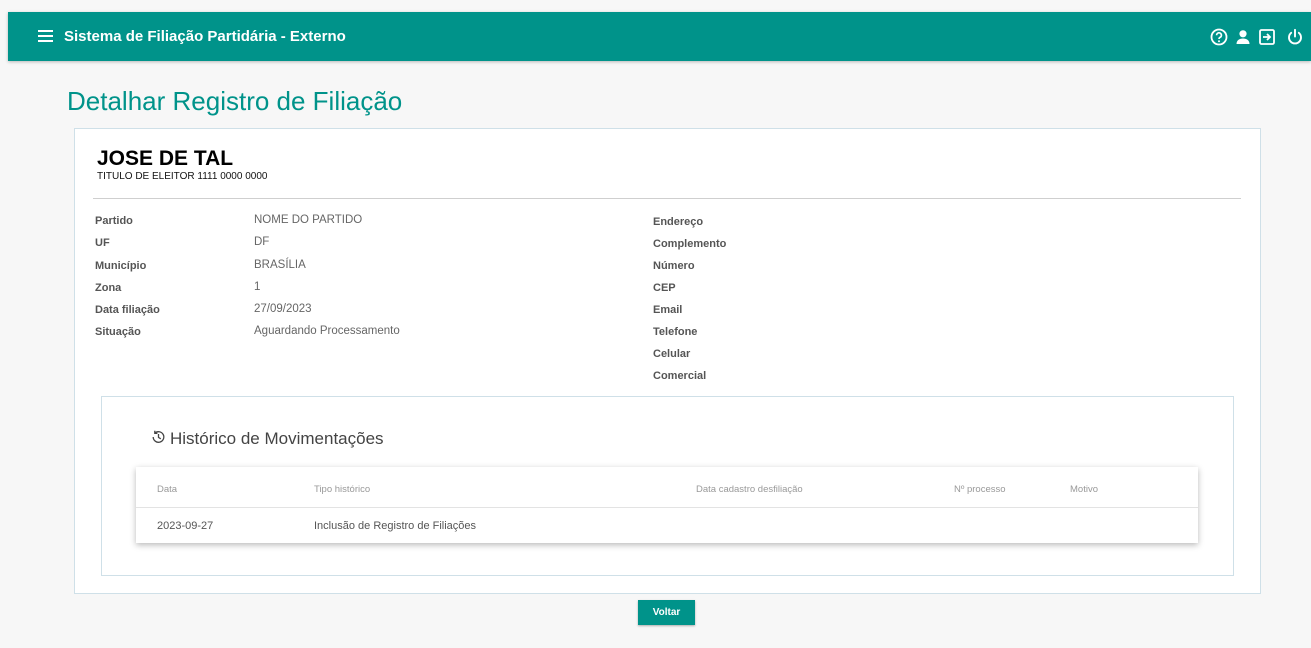 The image size is (1311, 648). What do you see at coordinates (675, 332) in the screenshot?
I see `label-telefone: Telefone` at bounding box center [675, 332].